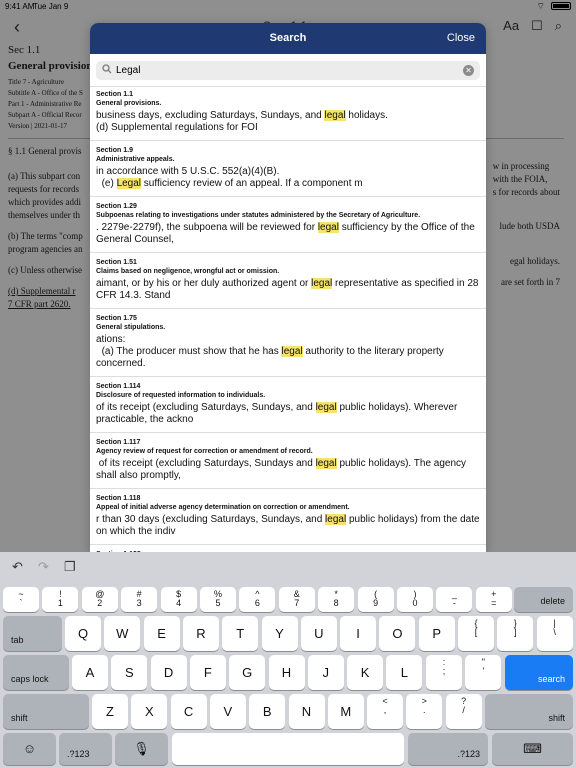 This screenshot has width=576, height=768. Describe the element at coordinates (118, 498) in the screenshot. I see `result-section: Section 1.118` at that location.